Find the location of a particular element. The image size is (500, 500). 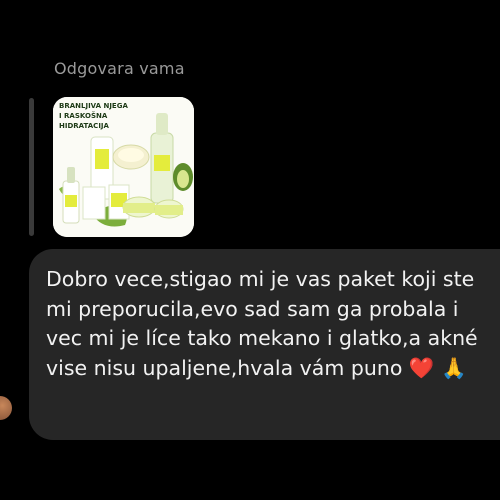

quote-bar is located at coordinates (31, 167).